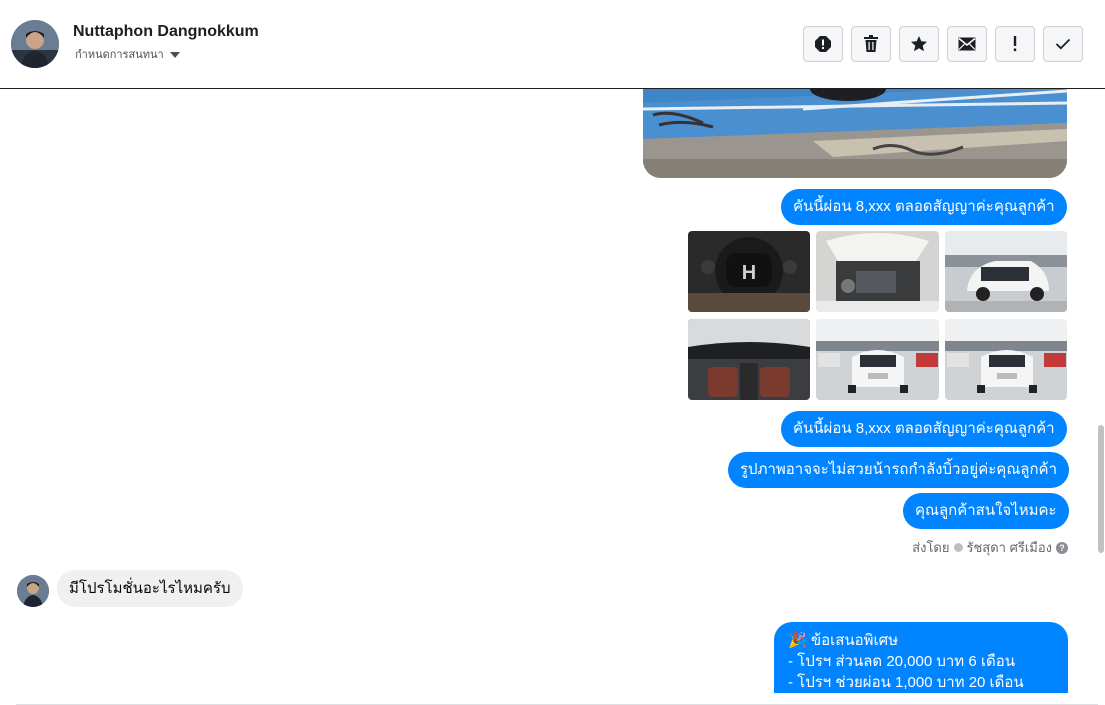  I want to click on conversation-settings: กำหนดการสนทนา, so click(127, 54).